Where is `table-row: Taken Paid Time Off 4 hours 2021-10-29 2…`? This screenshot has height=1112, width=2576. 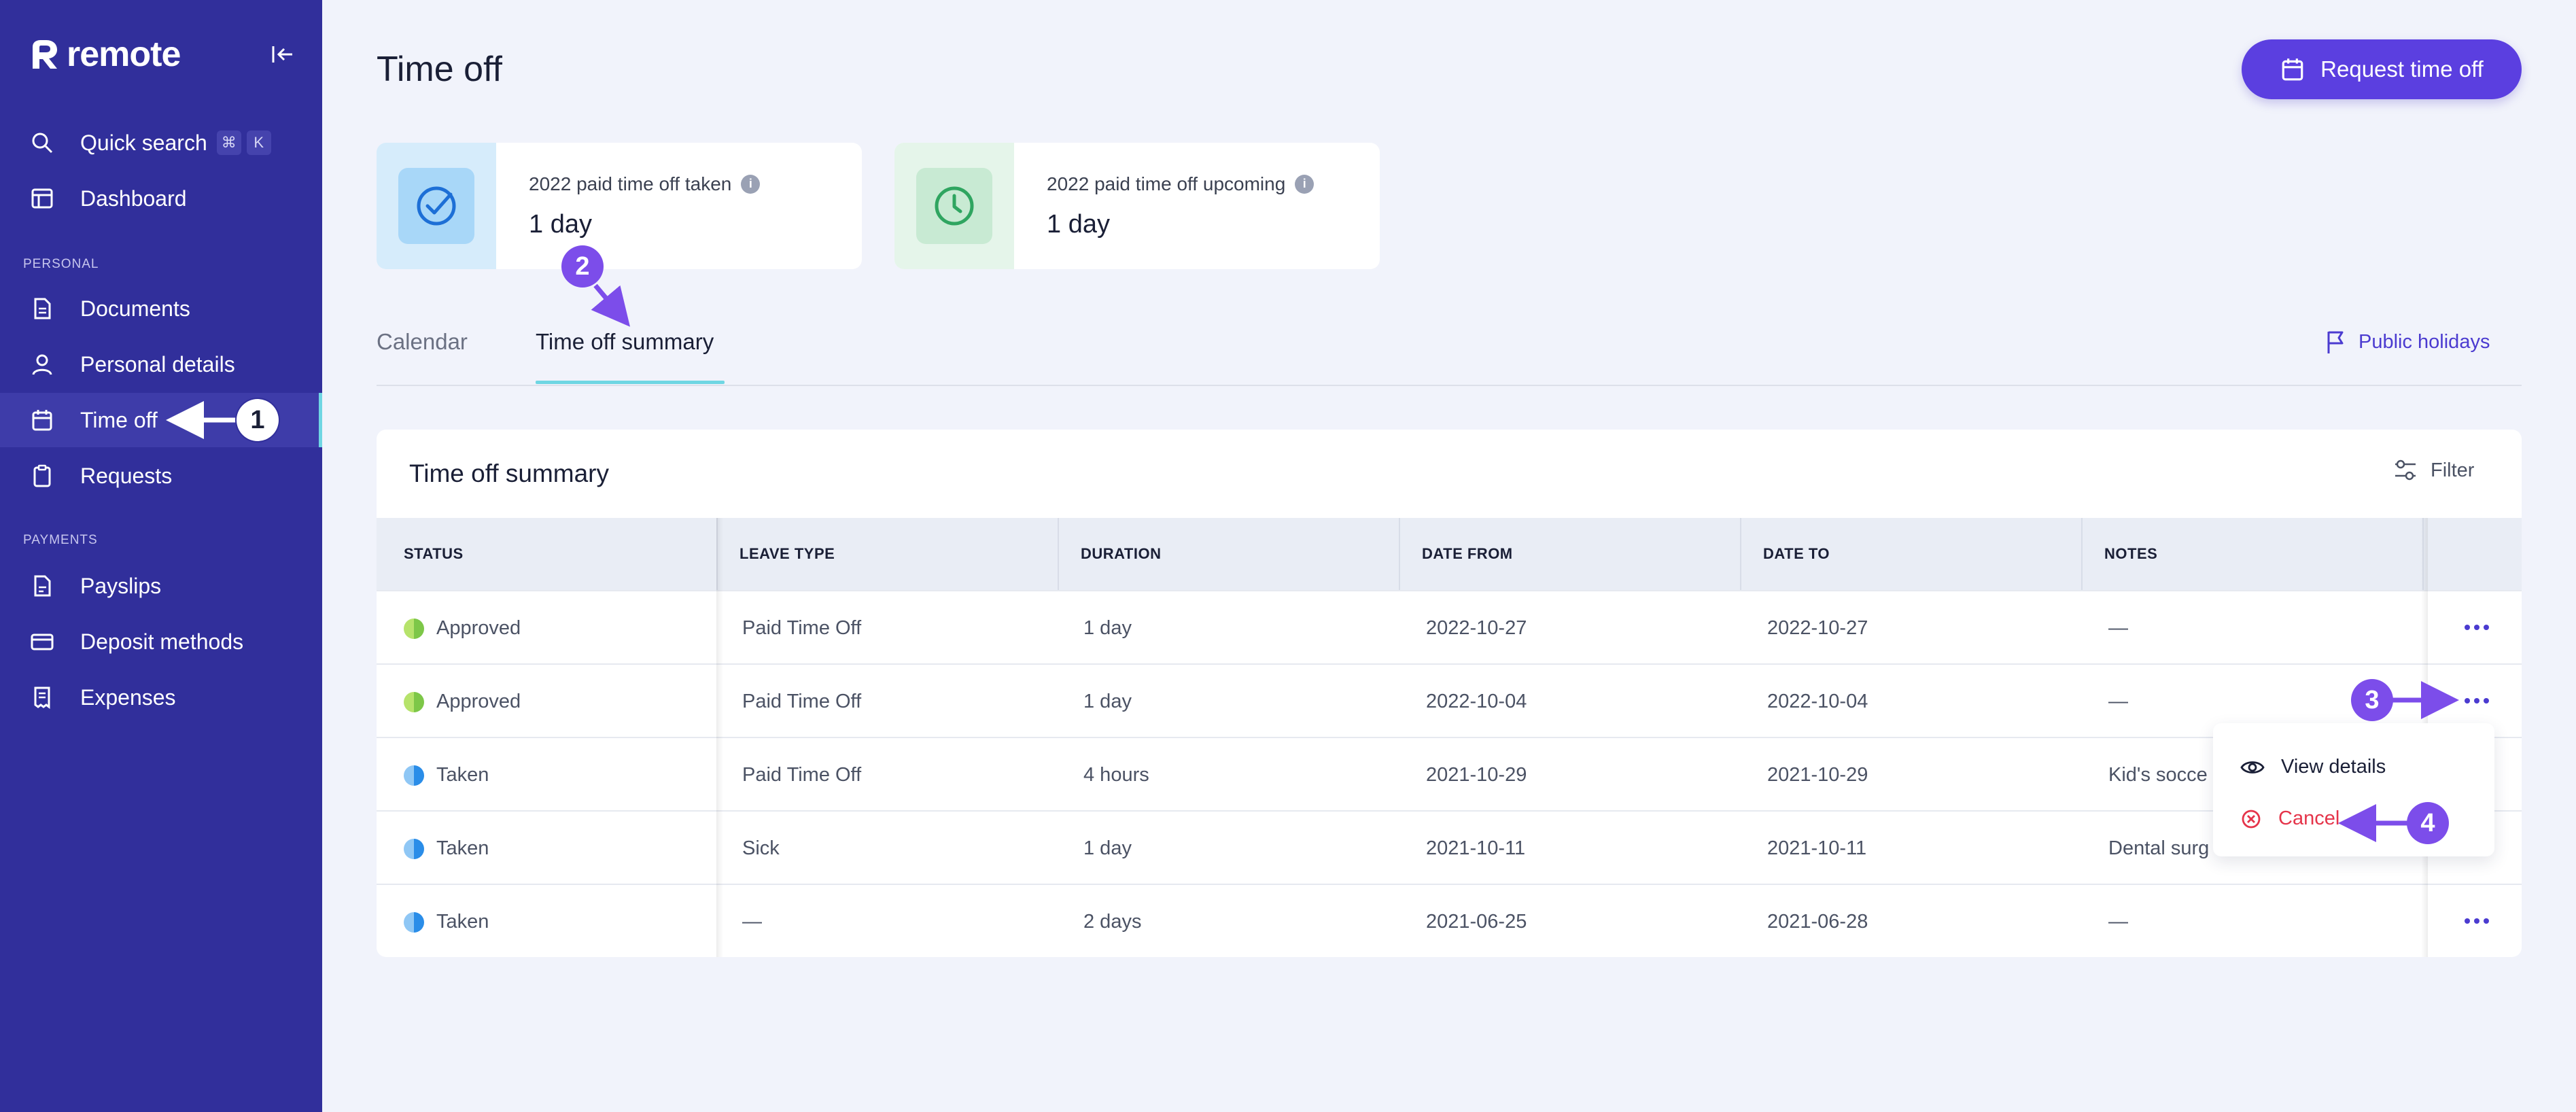
table-row: Taken Paid Time Off 4 hours 2021-10-29 2… is located at coordinates (1449, 773).